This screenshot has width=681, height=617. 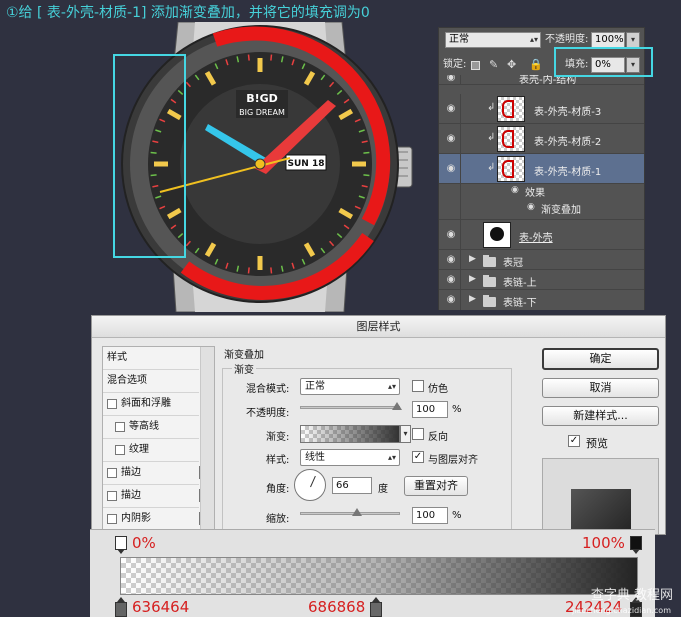 What do you see at coordinates (541, 139) in the screenshot?
I see `layer-row-material-2: ◉ ↲ 表-外壳-材质-2` at bounding box center [541, 139].